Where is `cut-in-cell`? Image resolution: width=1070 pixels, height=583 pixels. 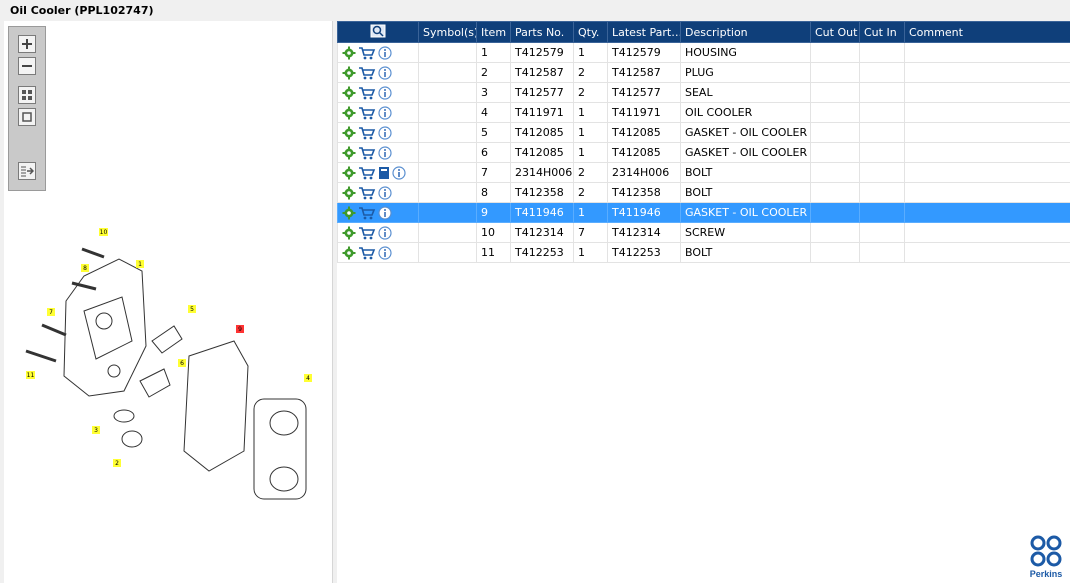
cut-in-cell is located at coordinates (882, 152).